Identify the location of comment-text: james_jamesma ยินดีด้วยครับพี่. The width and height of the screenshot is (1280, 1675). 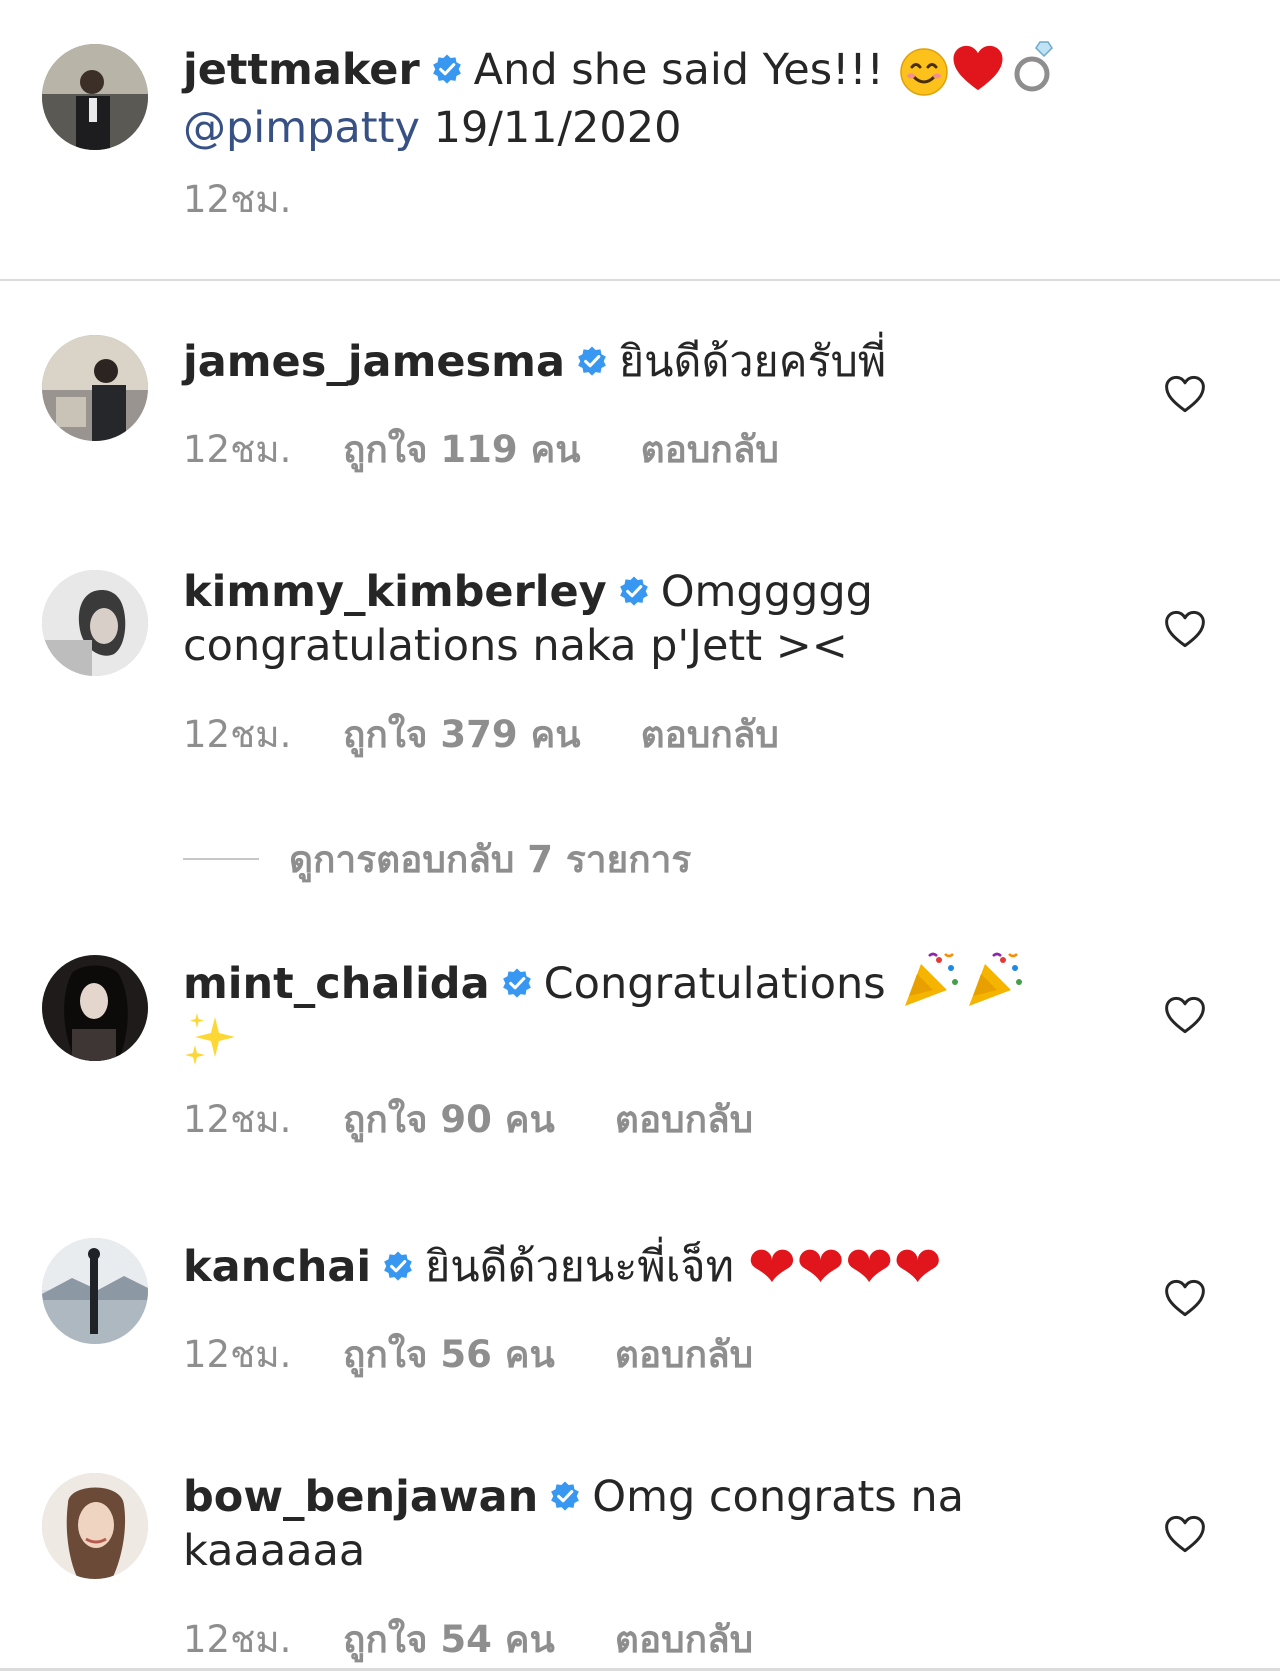
(633, 362).